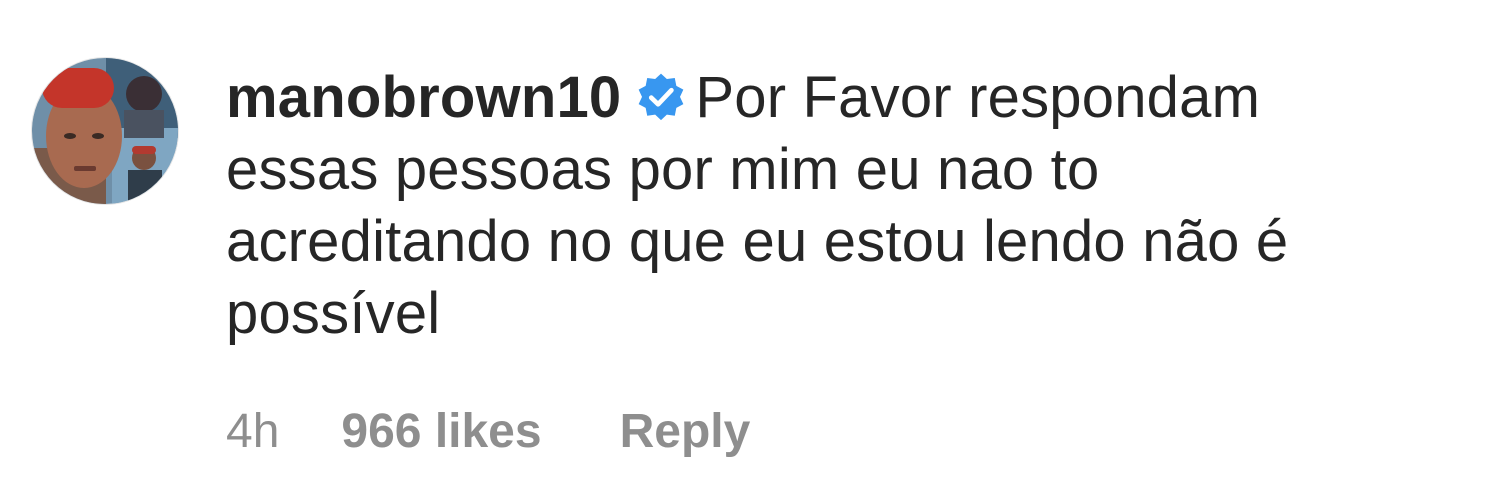 The height and width of the screenshot is (500, 1500). What do you see at coordinates (663, 169) in the screenshot?
I see `comment-line-2: essas pessoas por mim eu nao to` at bounding box center [663, 169].